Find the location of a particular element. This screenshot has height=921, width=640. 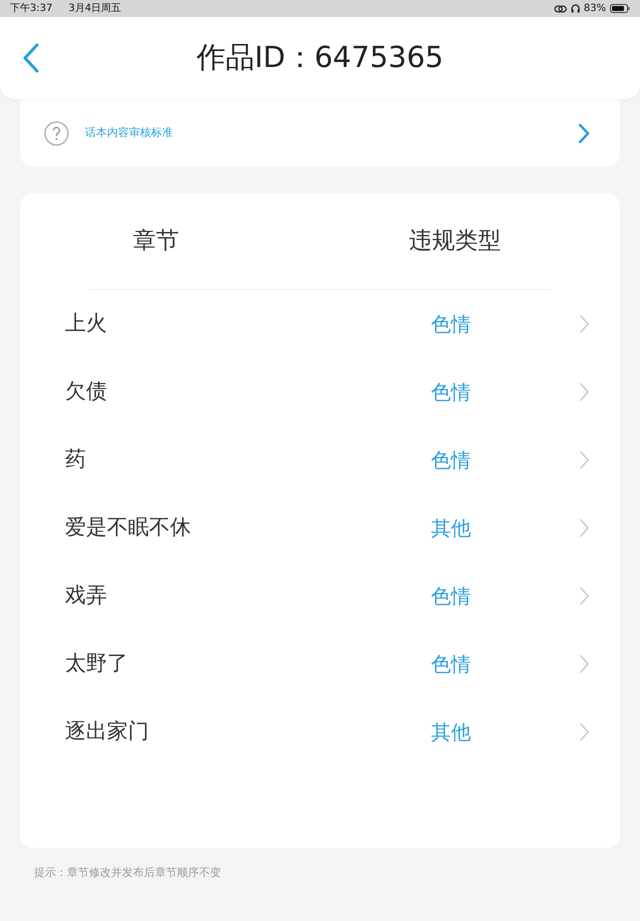

battery-percent: 83% is located at coordinates (595, 9).